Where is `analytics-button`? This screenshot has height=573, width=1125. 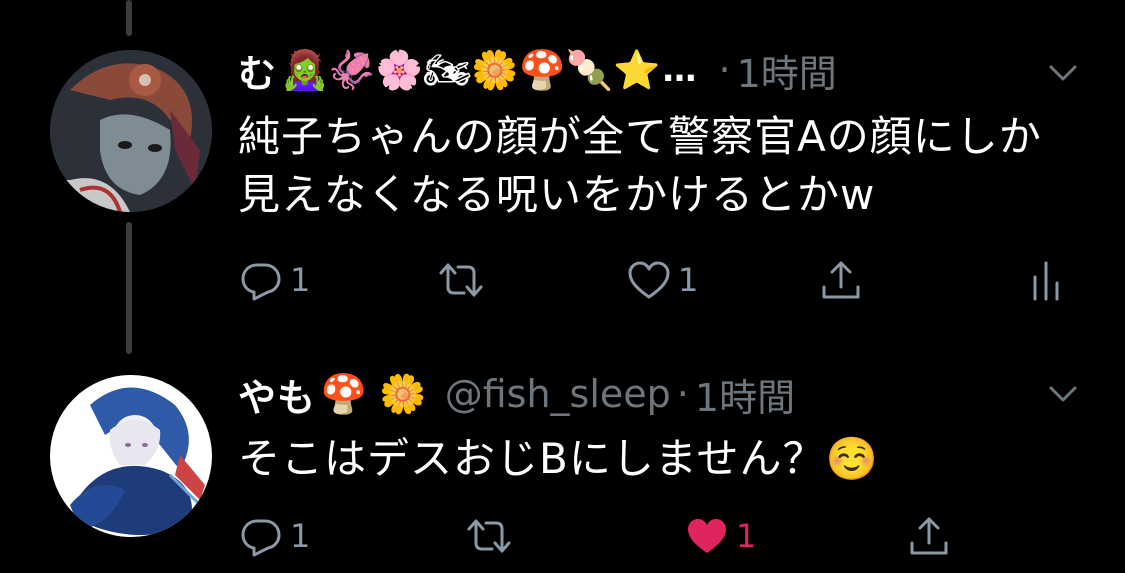
analytics-button is located at coordinates (1046, 280).